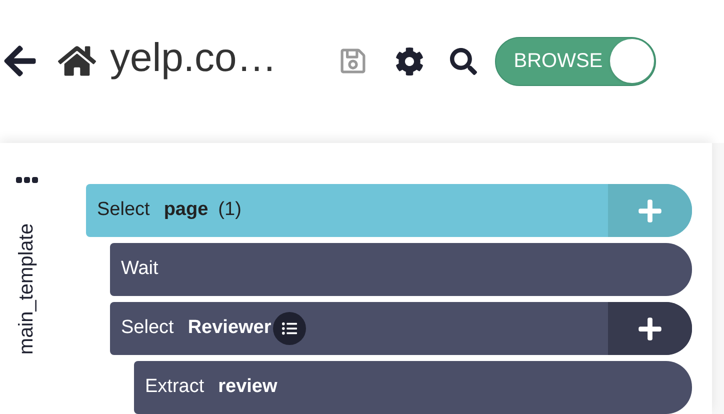 This screenshot has height=414, width=724. Describe the element at coordinates (230, 210) in the screenshot. I see `step-count: (1)` at that location.